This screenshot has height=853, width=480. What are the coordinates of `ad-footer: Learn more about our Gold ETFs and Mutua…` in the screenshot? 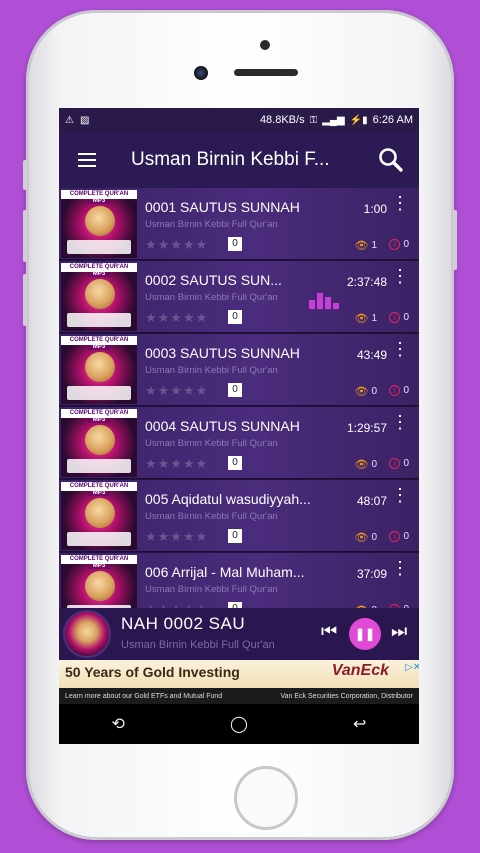 It's located at (239, 696).